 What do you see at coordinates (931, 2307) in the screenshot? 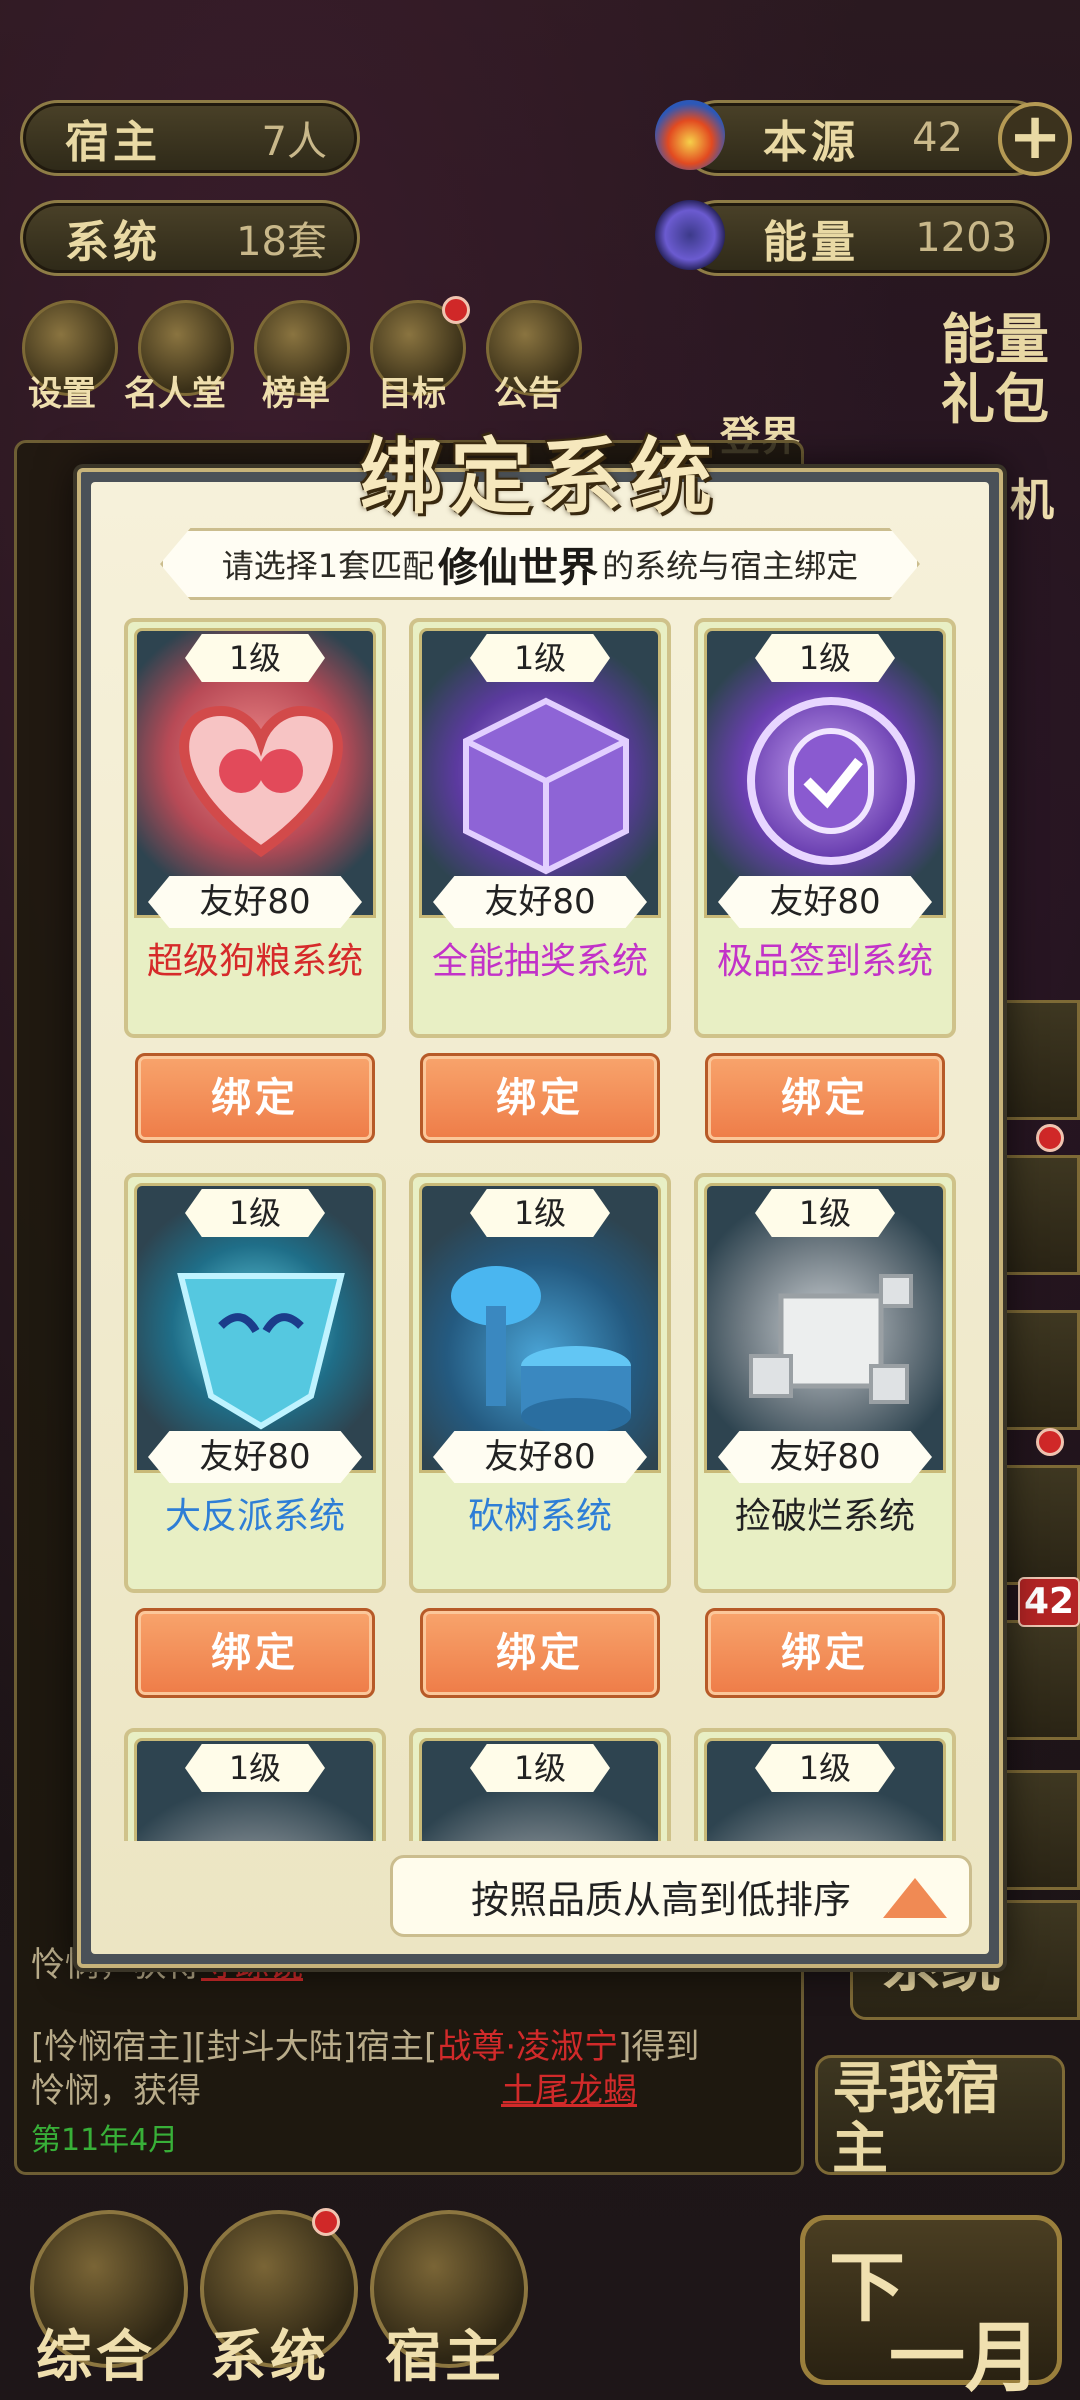
I see `next-month-button: 下 一月` at bounding box center [931, 2307].